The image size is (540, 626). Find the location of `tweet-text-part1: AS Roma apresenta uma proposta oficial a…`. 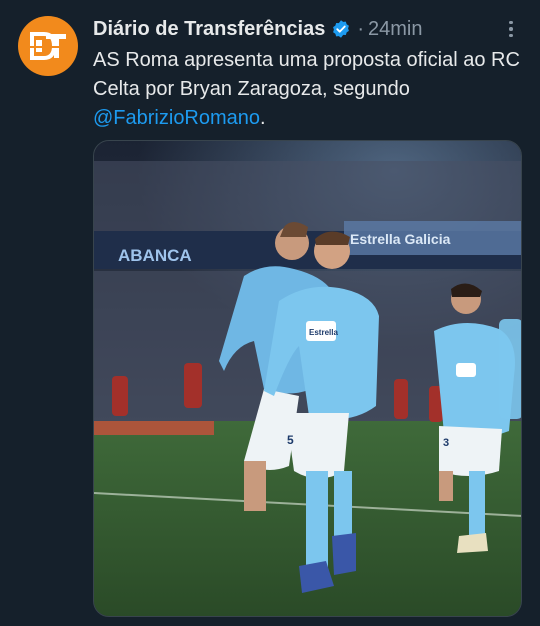

tweet-text-part1: AS Roma apresenta uma proposta oficial a… is located at coordinates (306, 74).